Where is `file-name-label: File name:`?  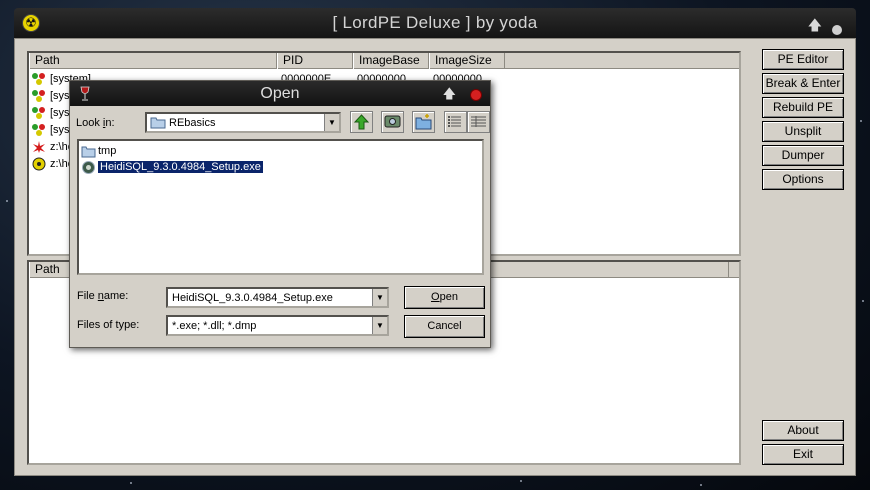
file-name-label: File name: is located at coordinates (103, 296).